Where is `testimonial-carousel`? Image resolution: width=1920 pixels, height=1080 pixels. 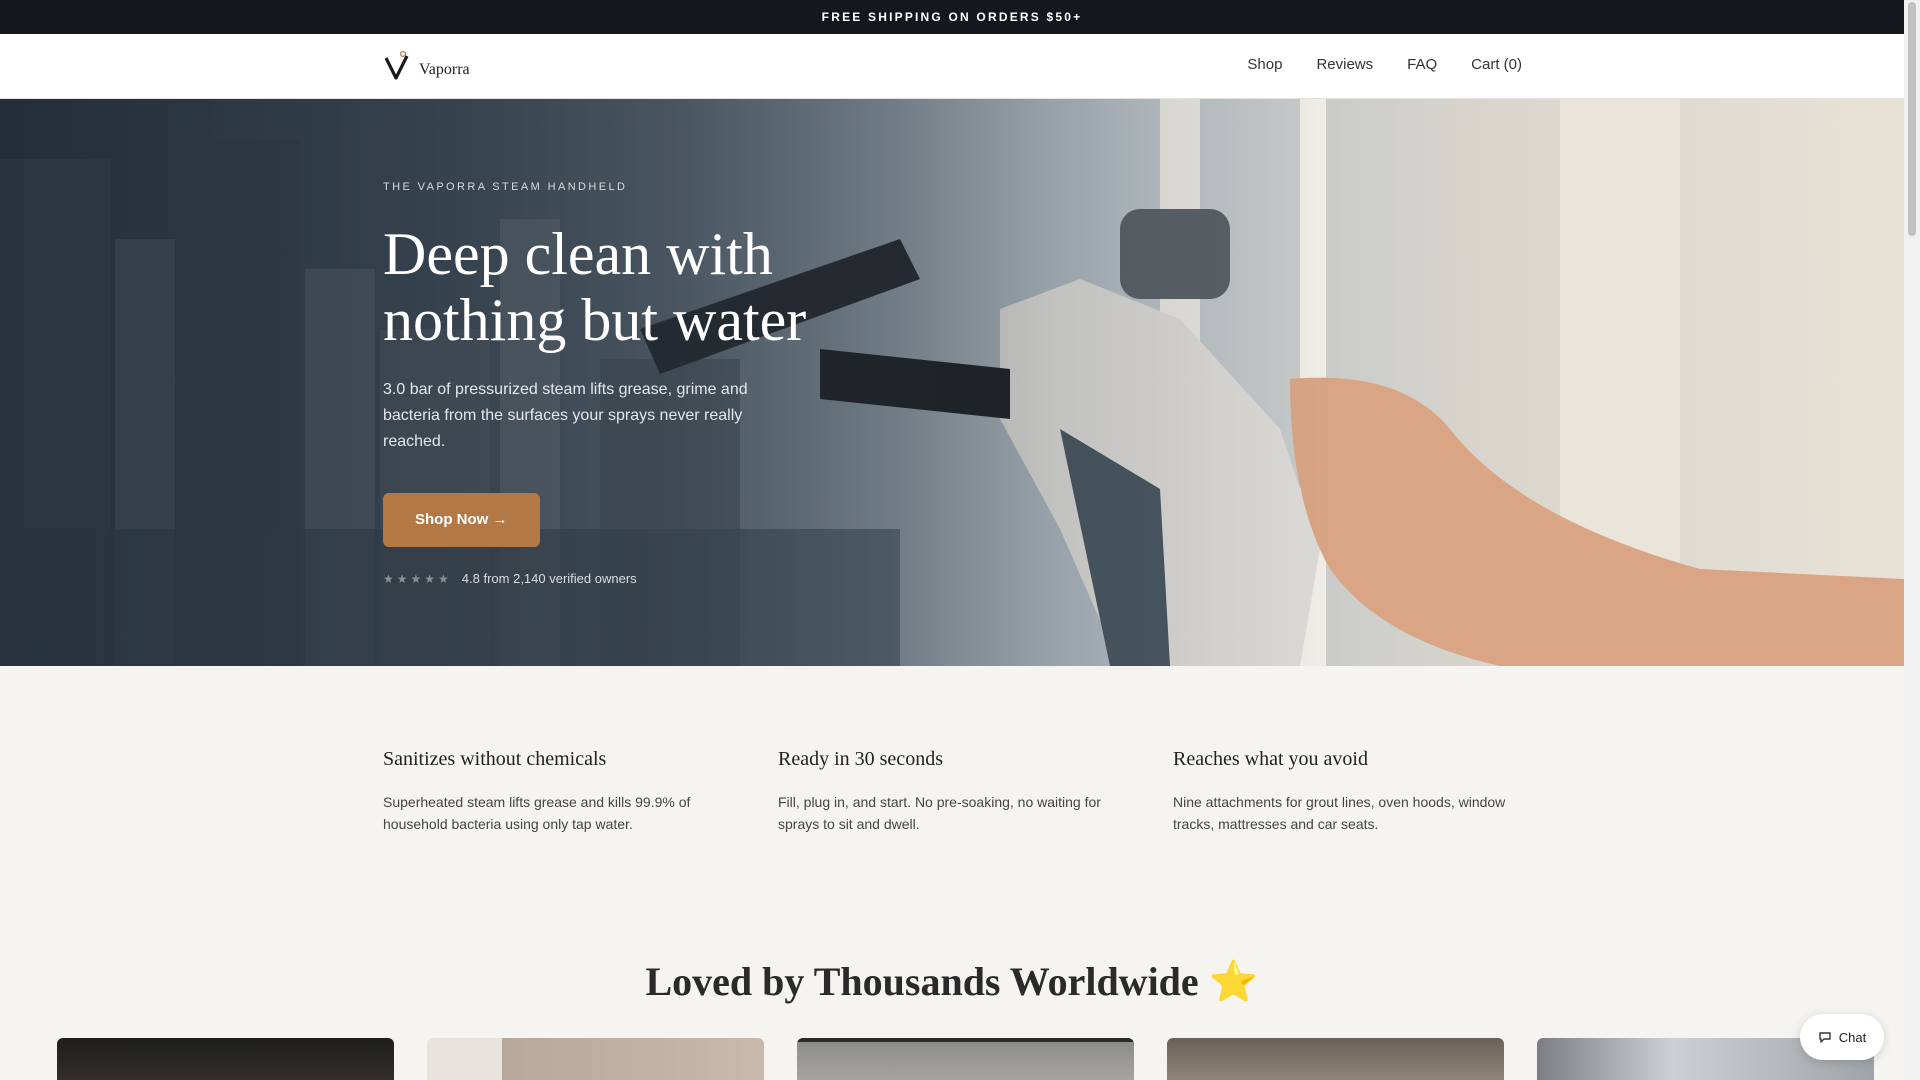 testimonial-carousel is located at coordinates (965, 1059).